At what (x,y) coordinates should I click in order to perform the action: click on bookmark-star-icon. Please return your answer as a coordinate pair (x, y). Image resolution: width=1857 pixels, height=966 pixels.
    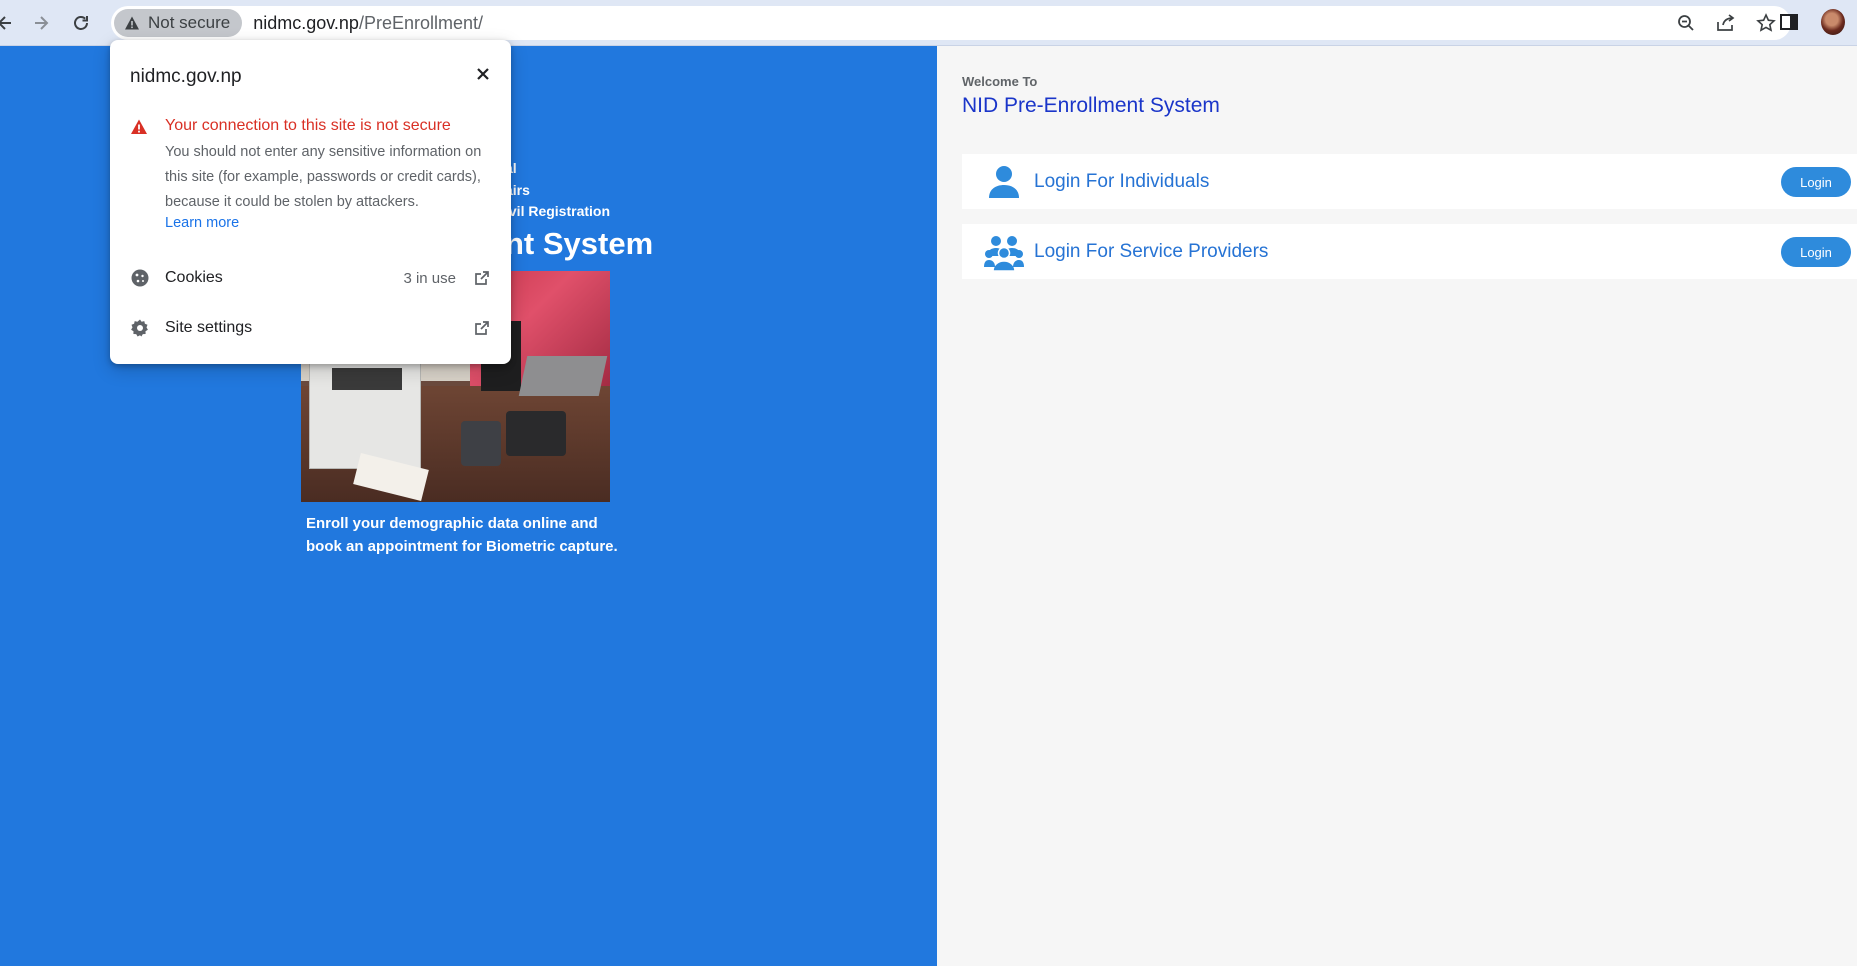
    Looking at the image, I should click on (1766, 23).